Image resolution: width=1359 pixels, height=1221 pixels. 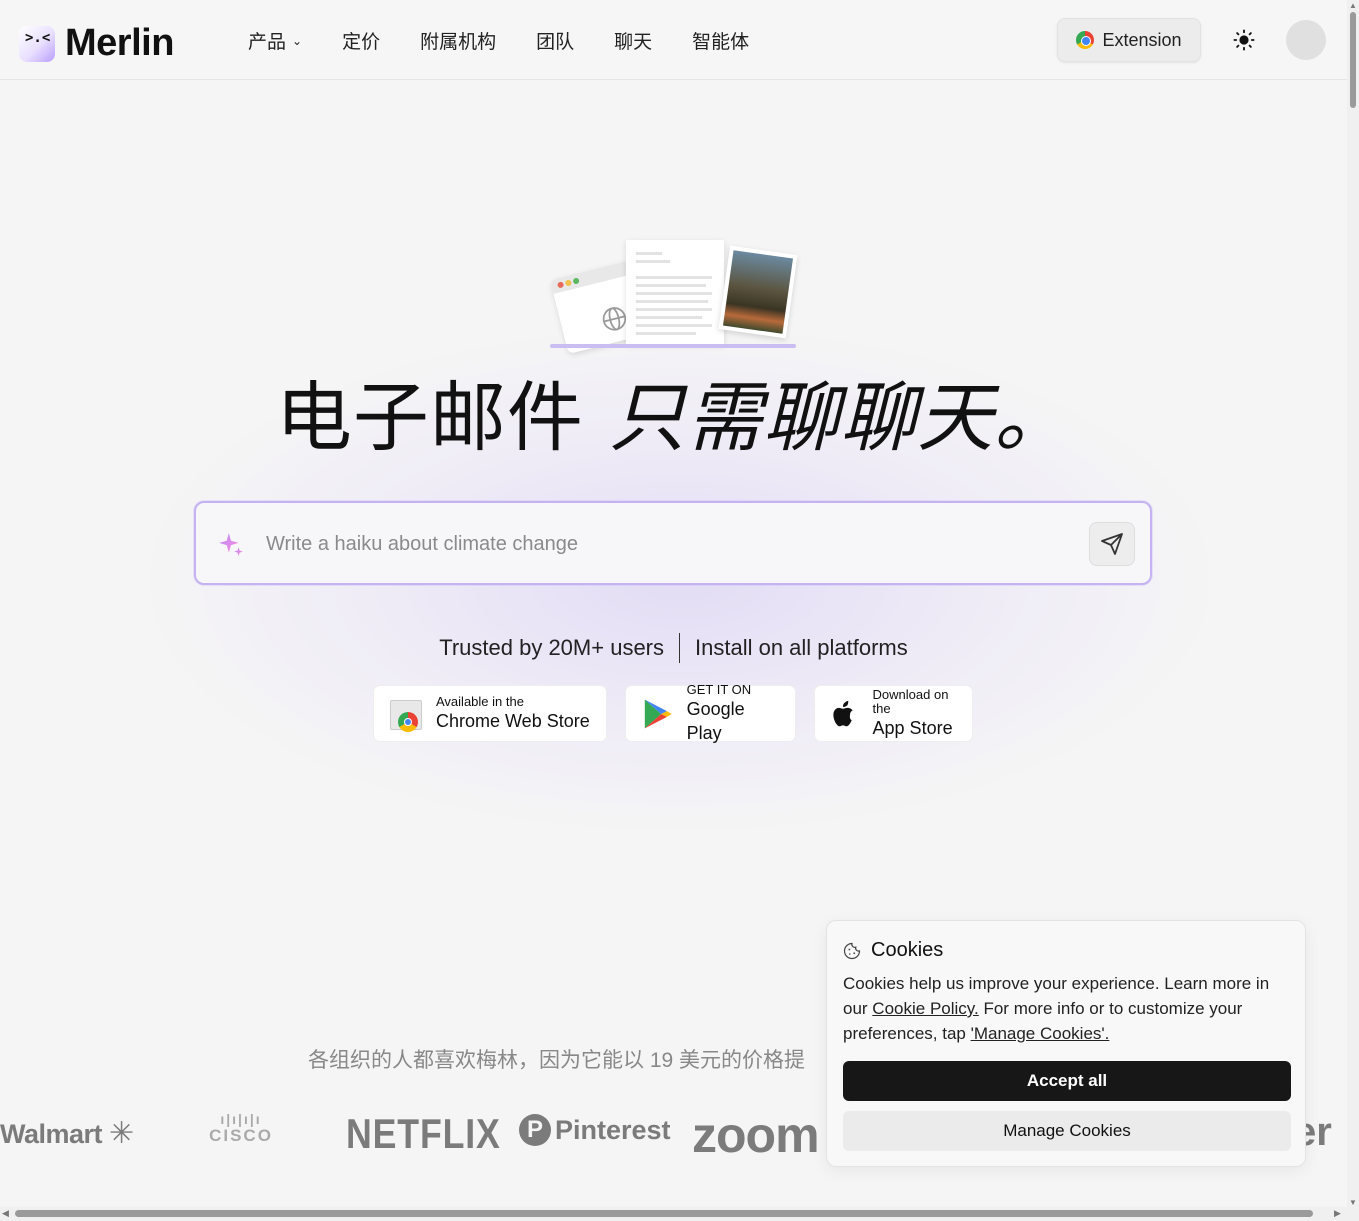 I want to click on extension-label: Extension, so click(x=1142, y=39).